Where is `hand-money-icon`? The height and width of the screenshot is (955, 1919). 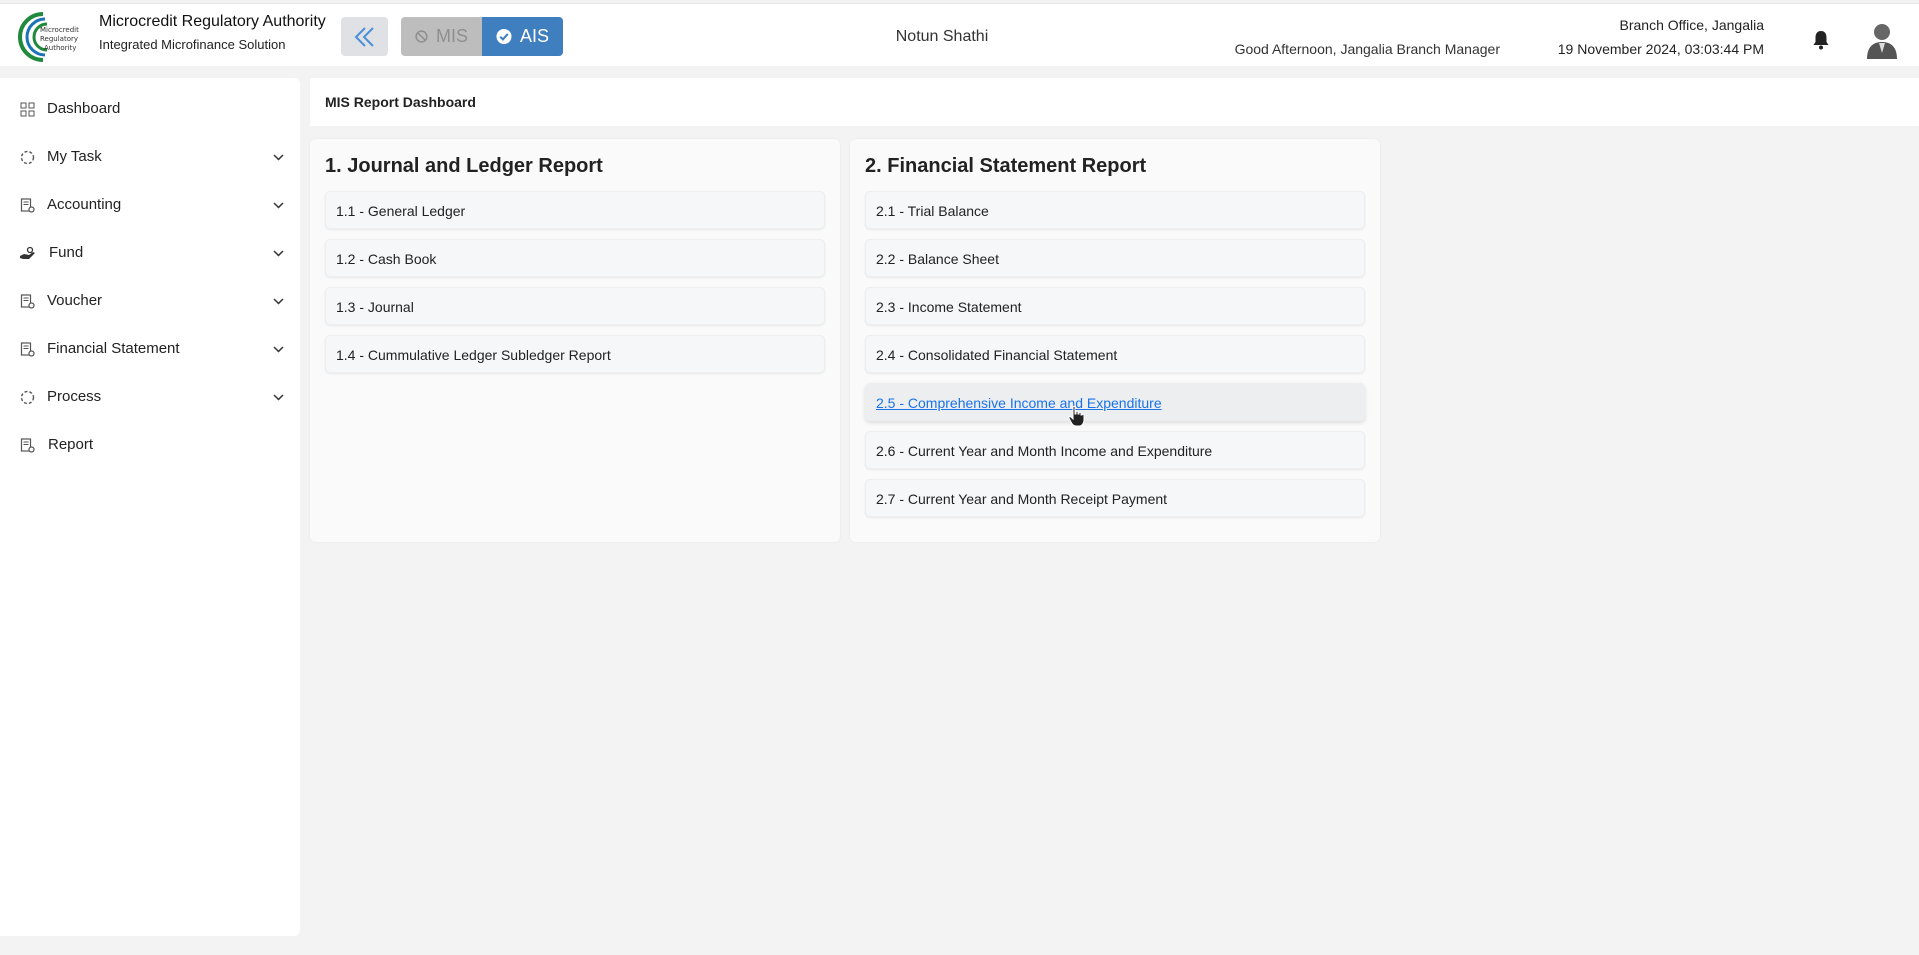
hand-money-icon is located at coordinates (27, 253).